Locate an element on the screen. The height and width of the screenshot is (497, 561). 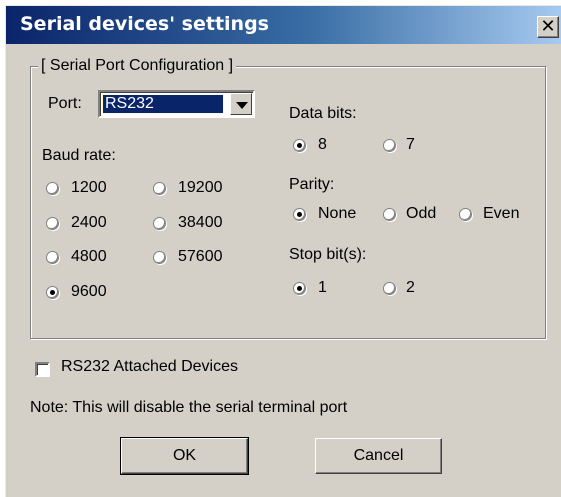
baud-rate-label: Baud rate: is located at coordinates (79, 155).